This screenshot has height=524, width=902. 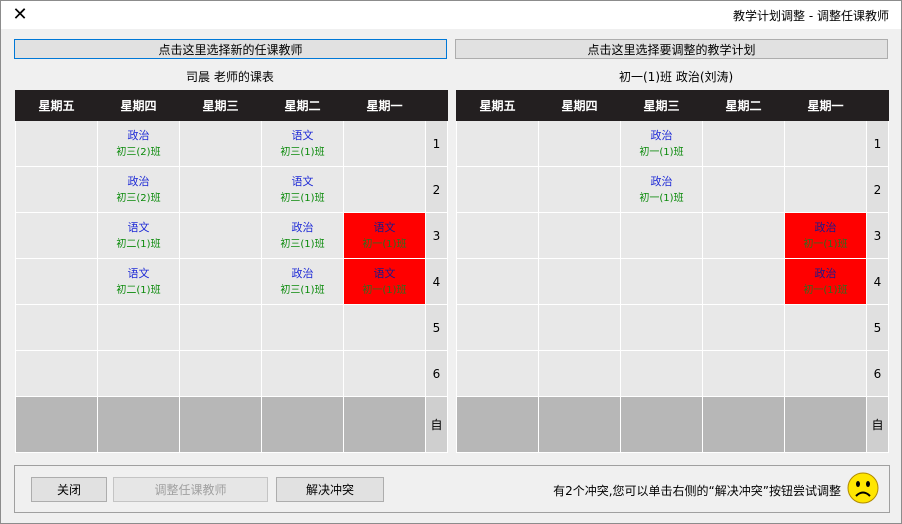 I want to click on status-message: 有2个冲突,您可以单击右侧的“解决冲突”按钮尝试调整, so click(x=697, y=491).